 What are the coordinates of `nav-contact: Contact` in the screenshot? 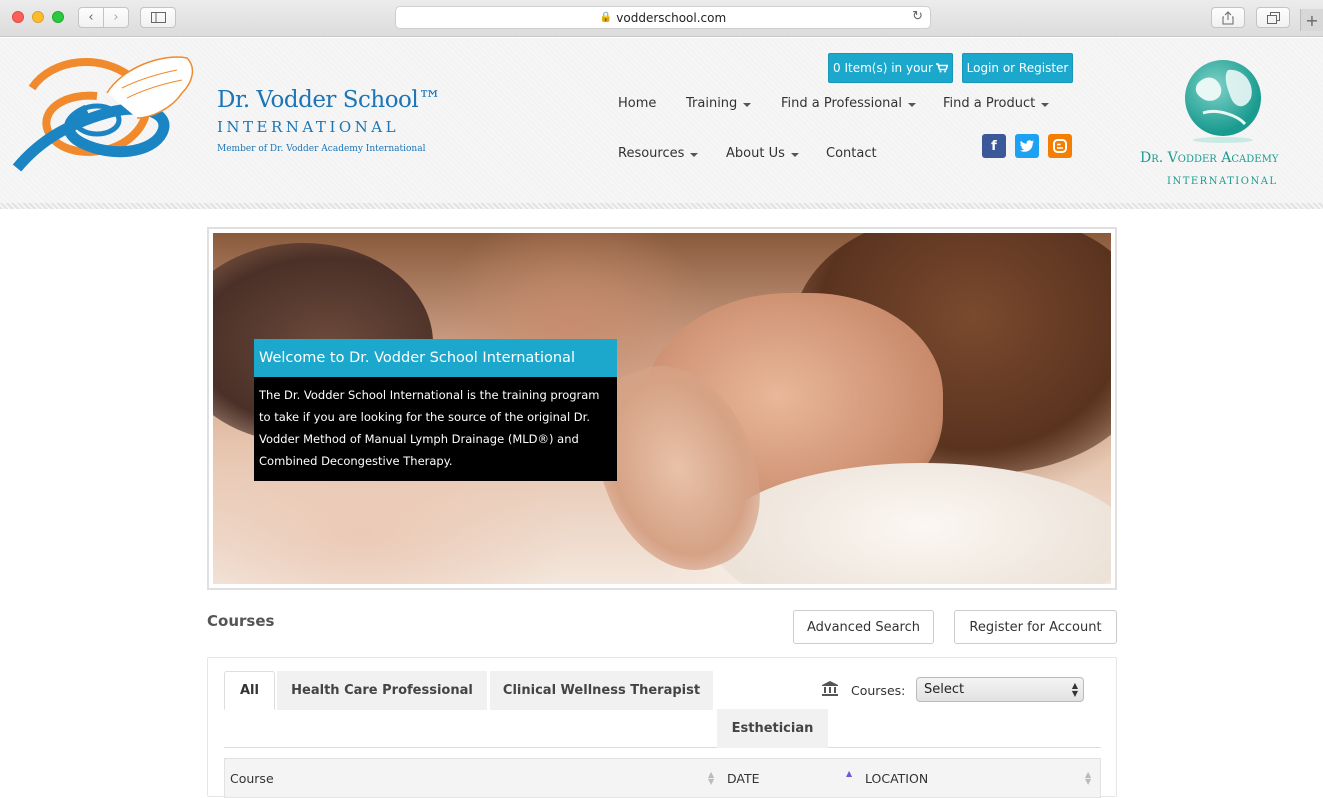 It's located at (851, 153).